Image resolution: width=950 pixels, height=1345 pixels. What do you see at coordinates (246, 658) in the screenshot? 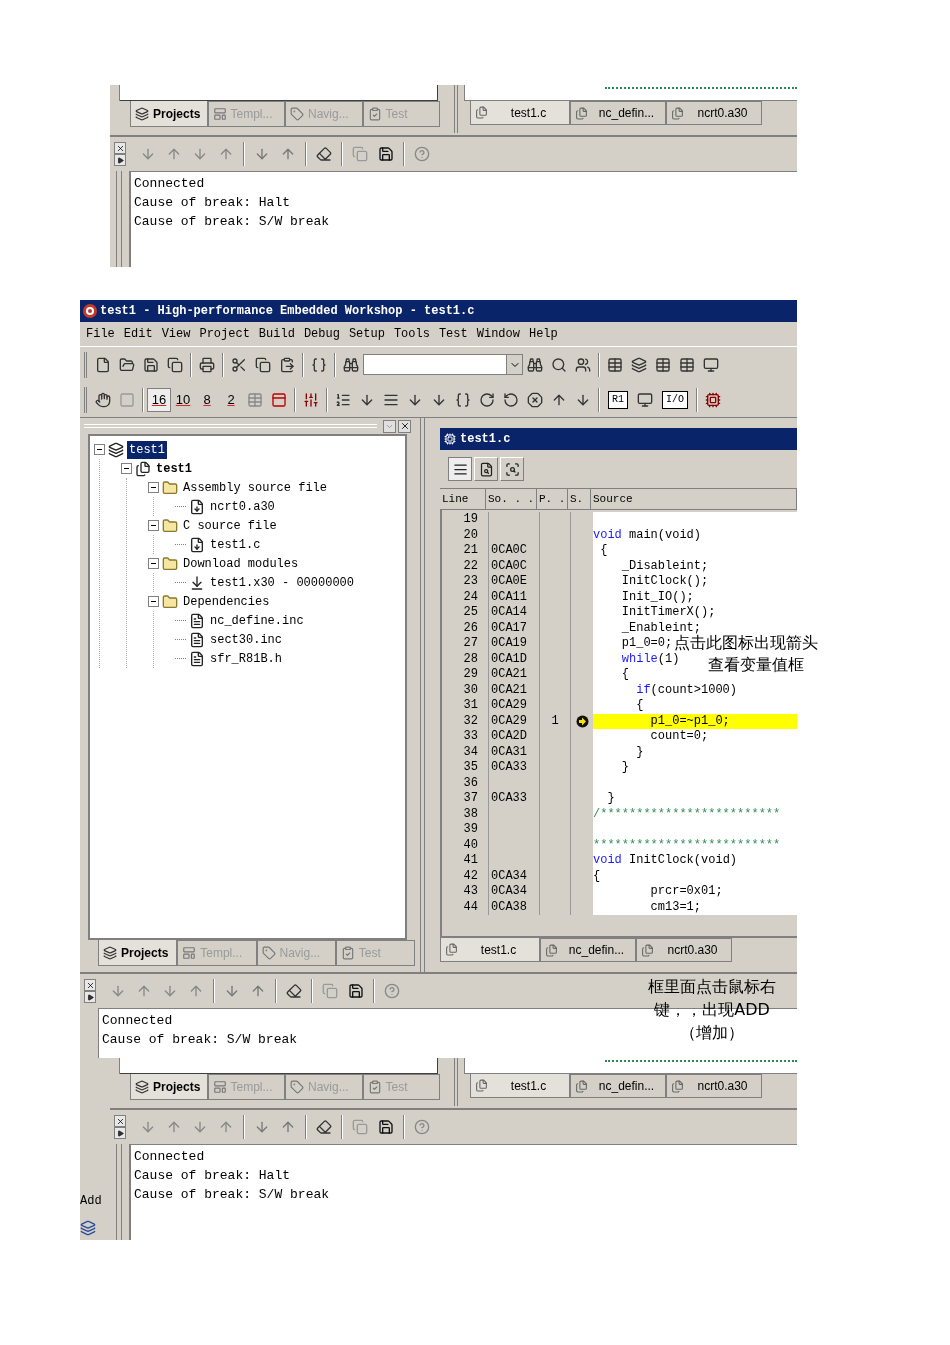
I see `tree-item: sfr_R81B.h` at bounding box center [246, 658].